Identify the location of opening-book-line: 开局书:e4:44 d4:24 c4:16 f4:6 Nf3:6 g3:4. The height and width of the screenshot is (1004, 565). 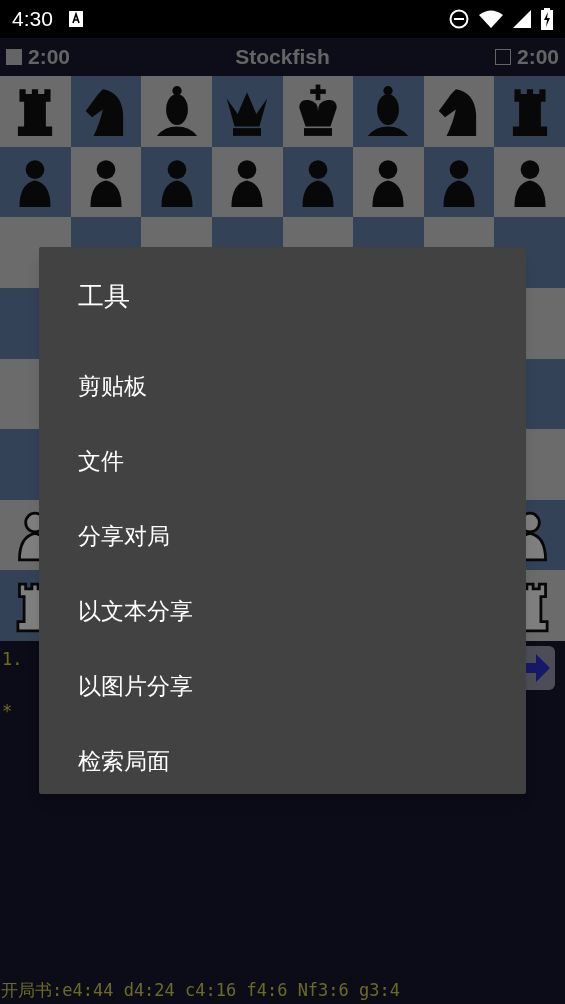
(200, 990).